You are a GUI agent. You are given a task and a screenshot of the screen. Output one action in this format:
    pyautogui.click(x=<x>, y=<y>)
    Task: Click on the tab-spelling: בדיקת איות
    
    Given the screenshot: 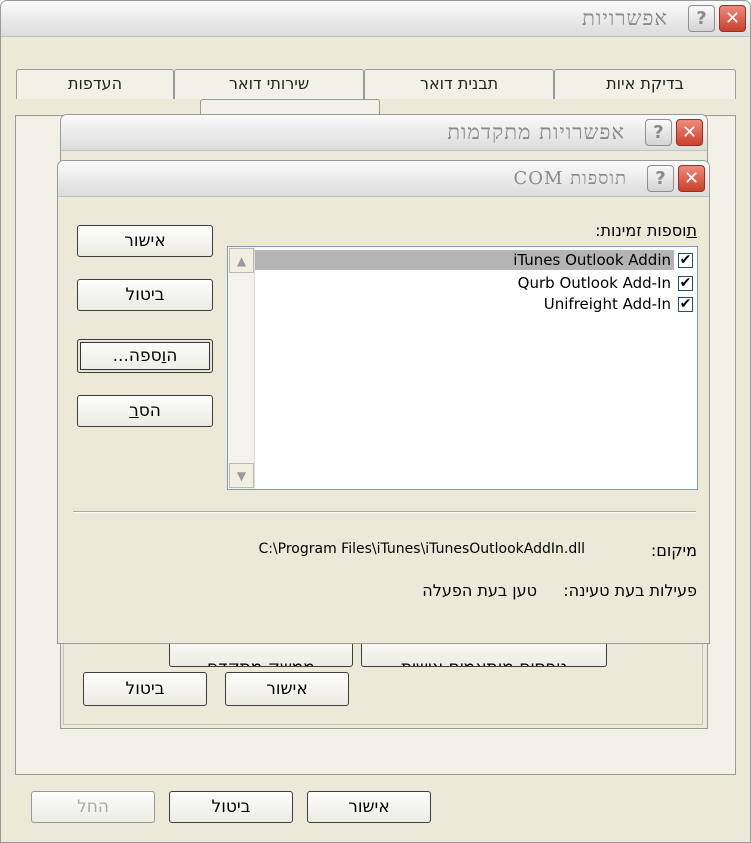 What is the action you would take?
    pyautogui.click(x=645, y=84)
    